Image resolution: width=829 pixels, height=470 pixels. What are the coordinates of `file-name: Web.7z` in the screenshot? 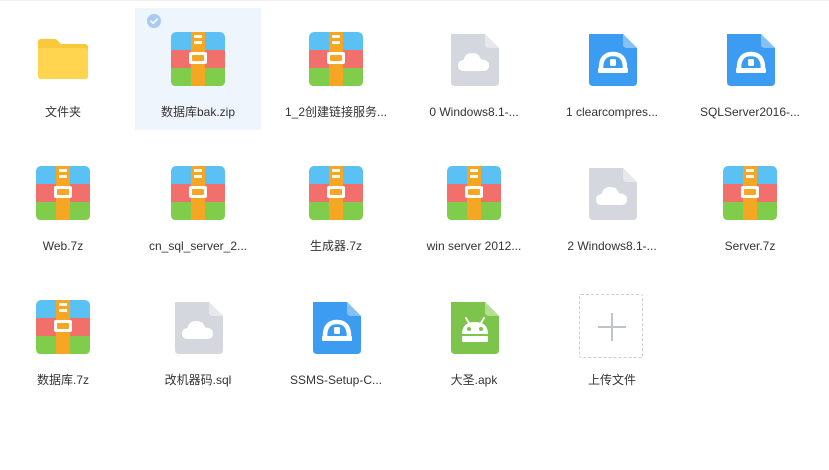 It's located at (63, 246).